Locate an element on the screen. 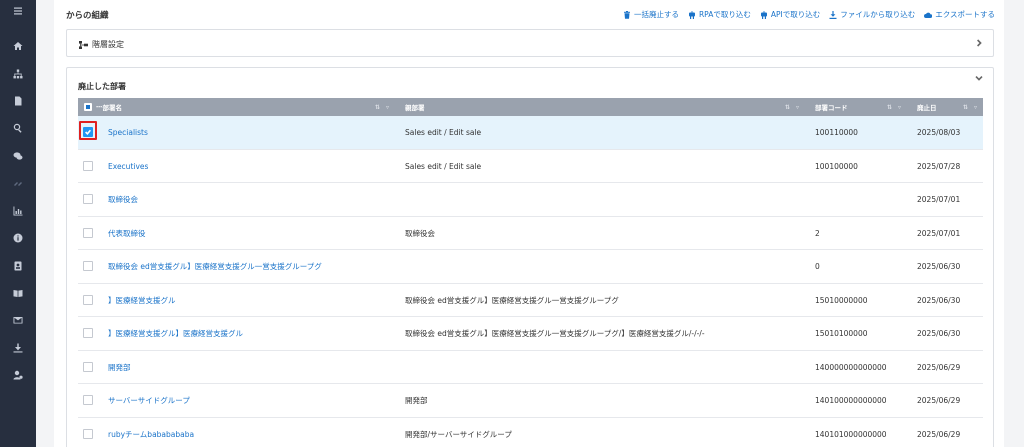  column-header-parent: 親部署 ⇅ ▿ is located at coordinates (605, 107).